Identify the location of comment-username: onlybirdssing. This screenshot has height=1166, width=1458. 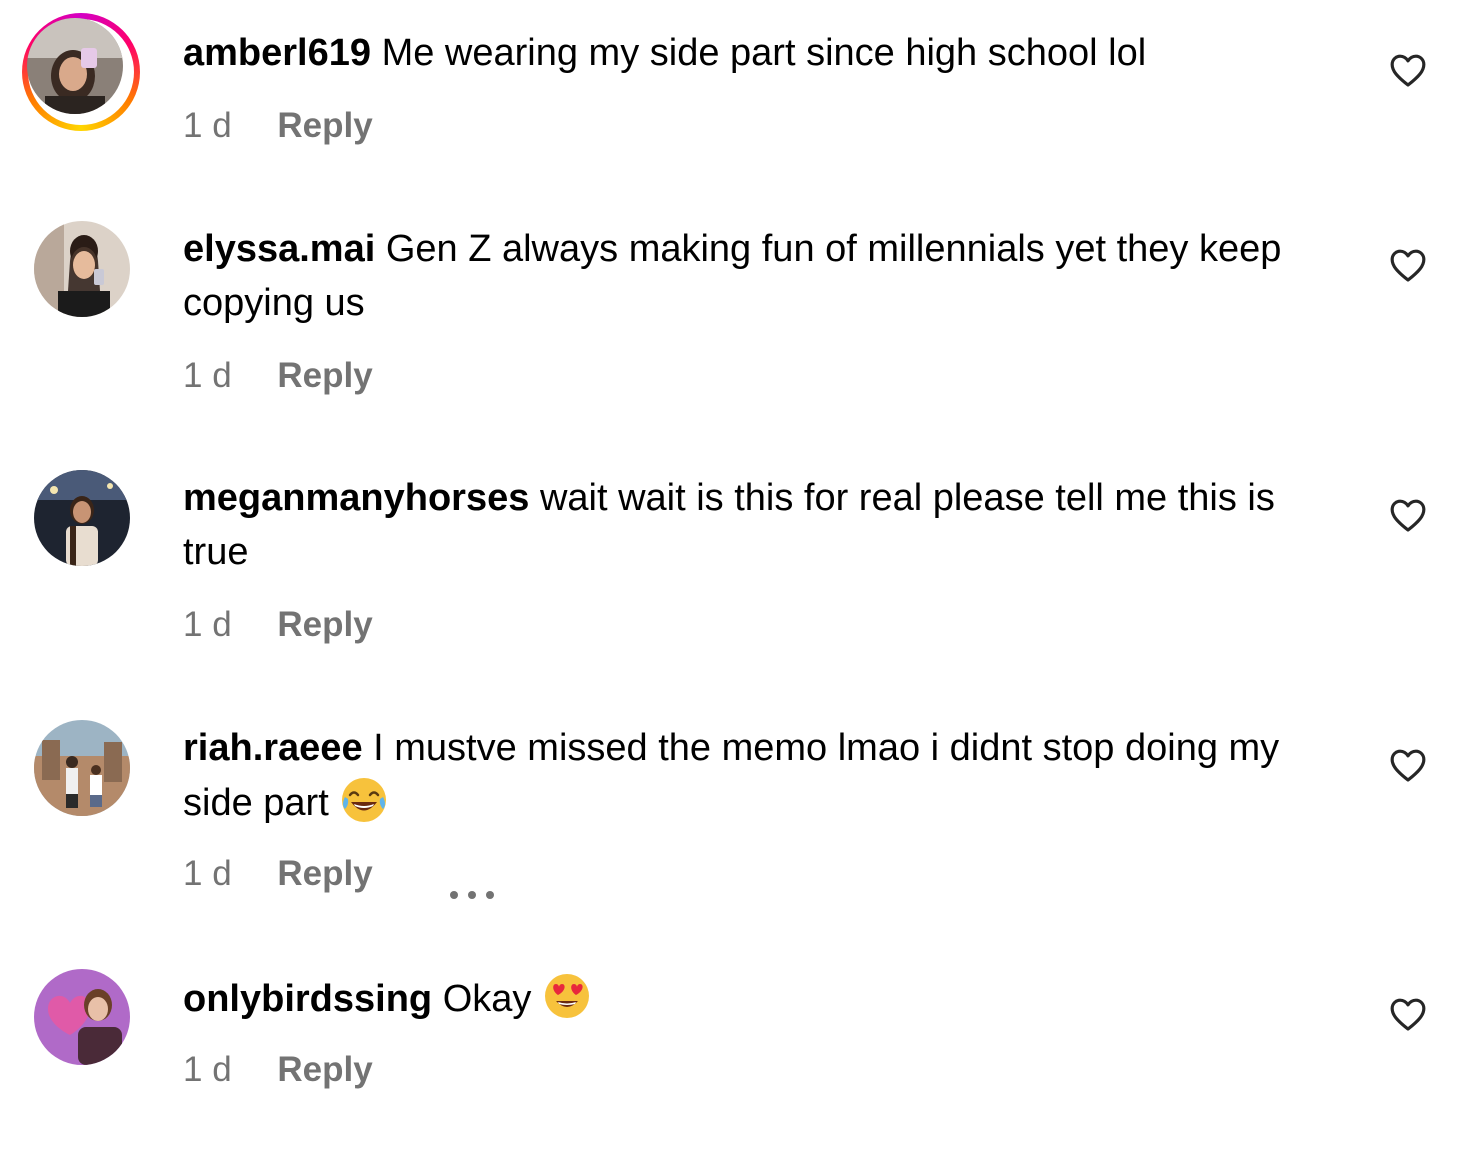
(307, 999).